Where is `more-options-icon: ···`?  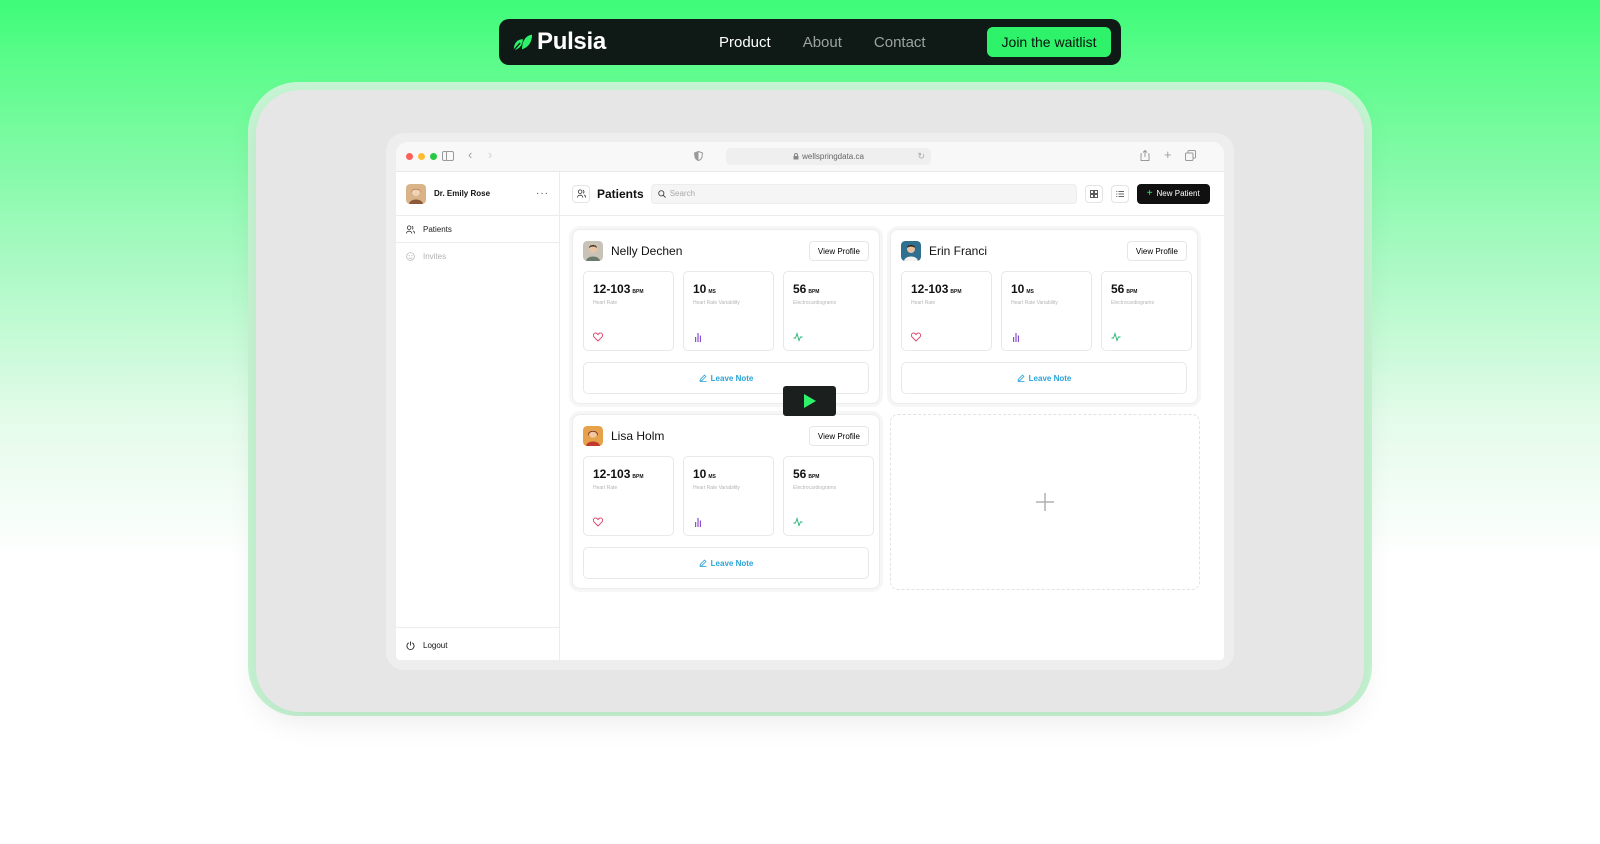 more-options-icon: ··· is located at coordinates (542, 193).